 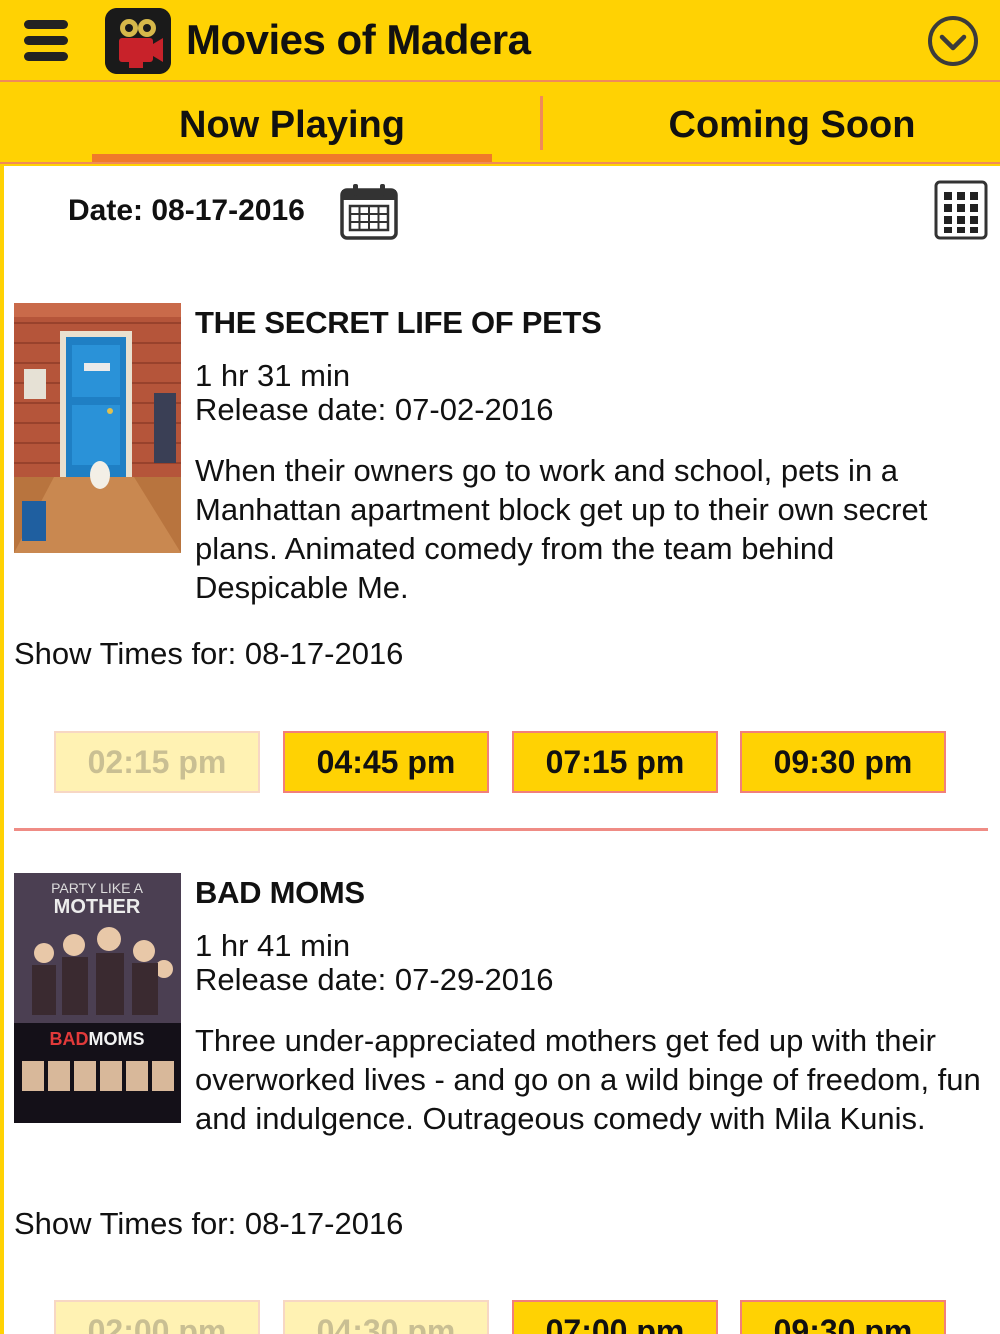 I want to click on showtime-button: 07:00 pm, so click(x=615, y=1317).